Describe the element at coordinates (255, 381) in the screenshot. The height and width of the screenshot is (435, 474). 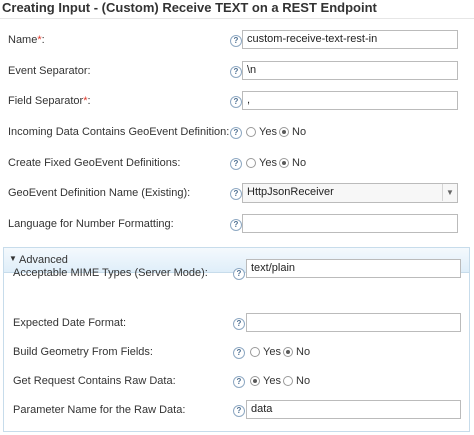
I see `raw-data-yes-radio` at that location.